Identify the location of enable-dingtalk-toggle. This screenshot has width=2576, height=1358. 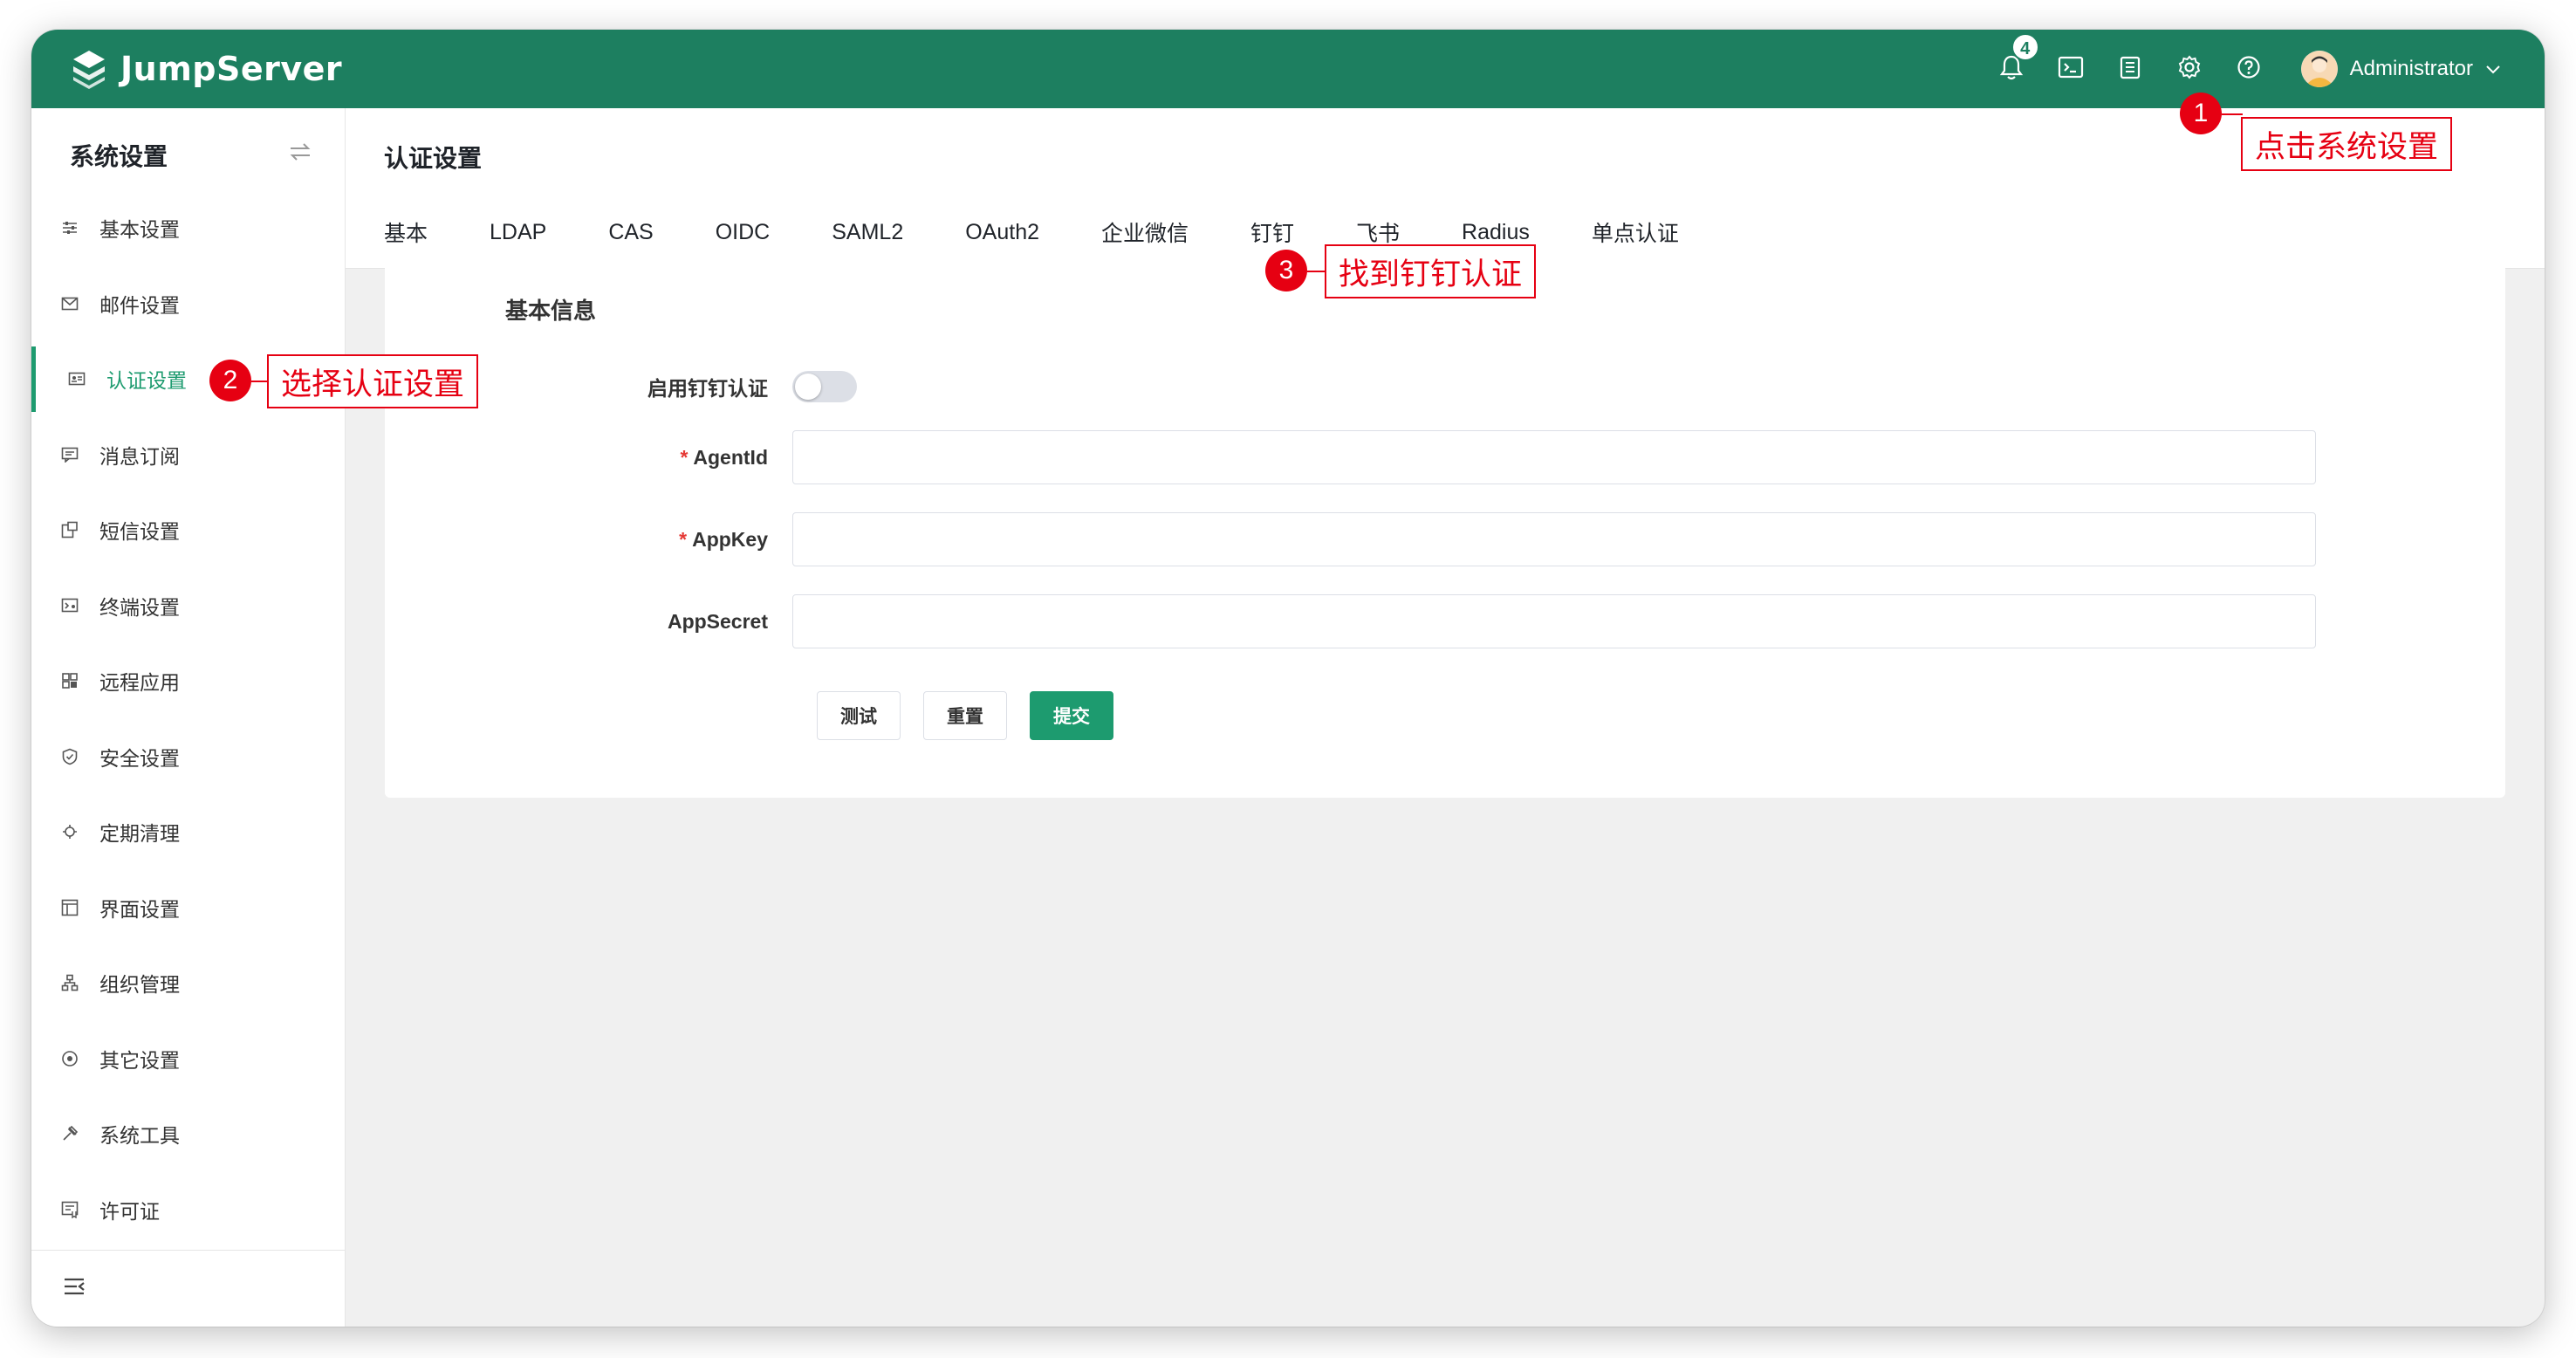
(824, 386).